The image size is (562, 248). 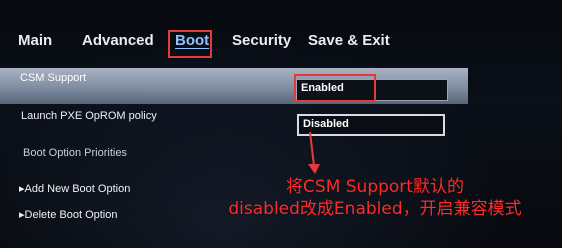 I want to click on annotation-text: 将CSM Support默认的 disabled改成Enabled，开启兼容模式, so click(x=375, y=198).